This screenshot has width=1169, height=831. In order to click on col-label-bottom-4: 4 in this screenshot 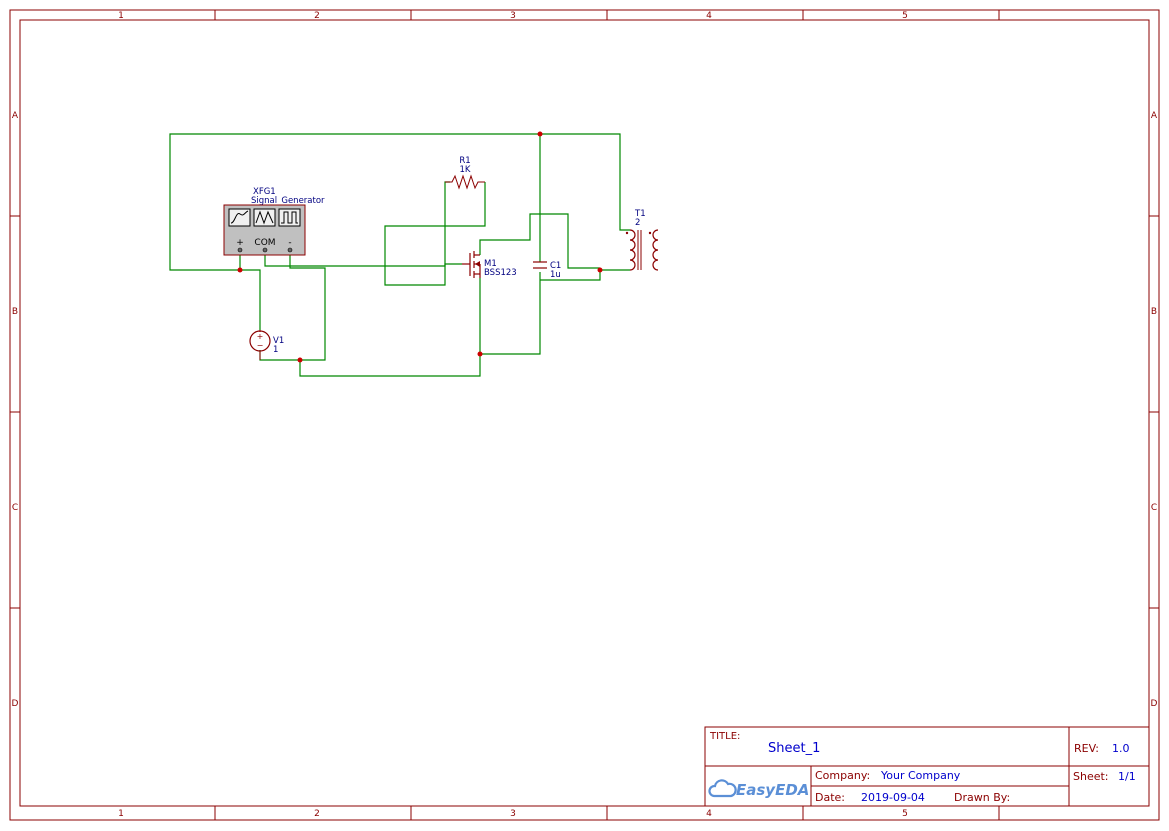, I will do `click(709, 814)`.